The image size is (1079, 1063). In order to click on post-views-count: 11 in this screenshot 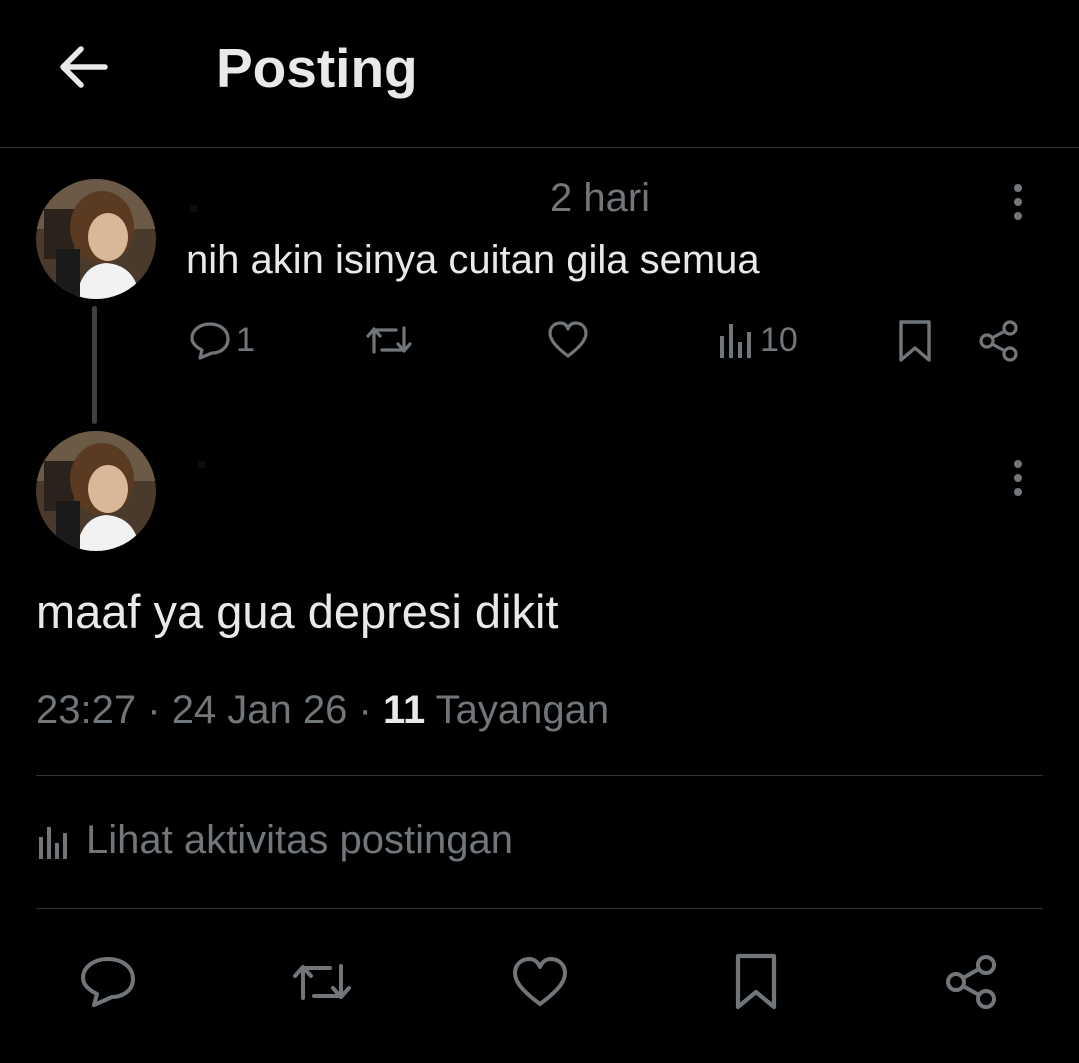, I will do `click(404, 710)`.